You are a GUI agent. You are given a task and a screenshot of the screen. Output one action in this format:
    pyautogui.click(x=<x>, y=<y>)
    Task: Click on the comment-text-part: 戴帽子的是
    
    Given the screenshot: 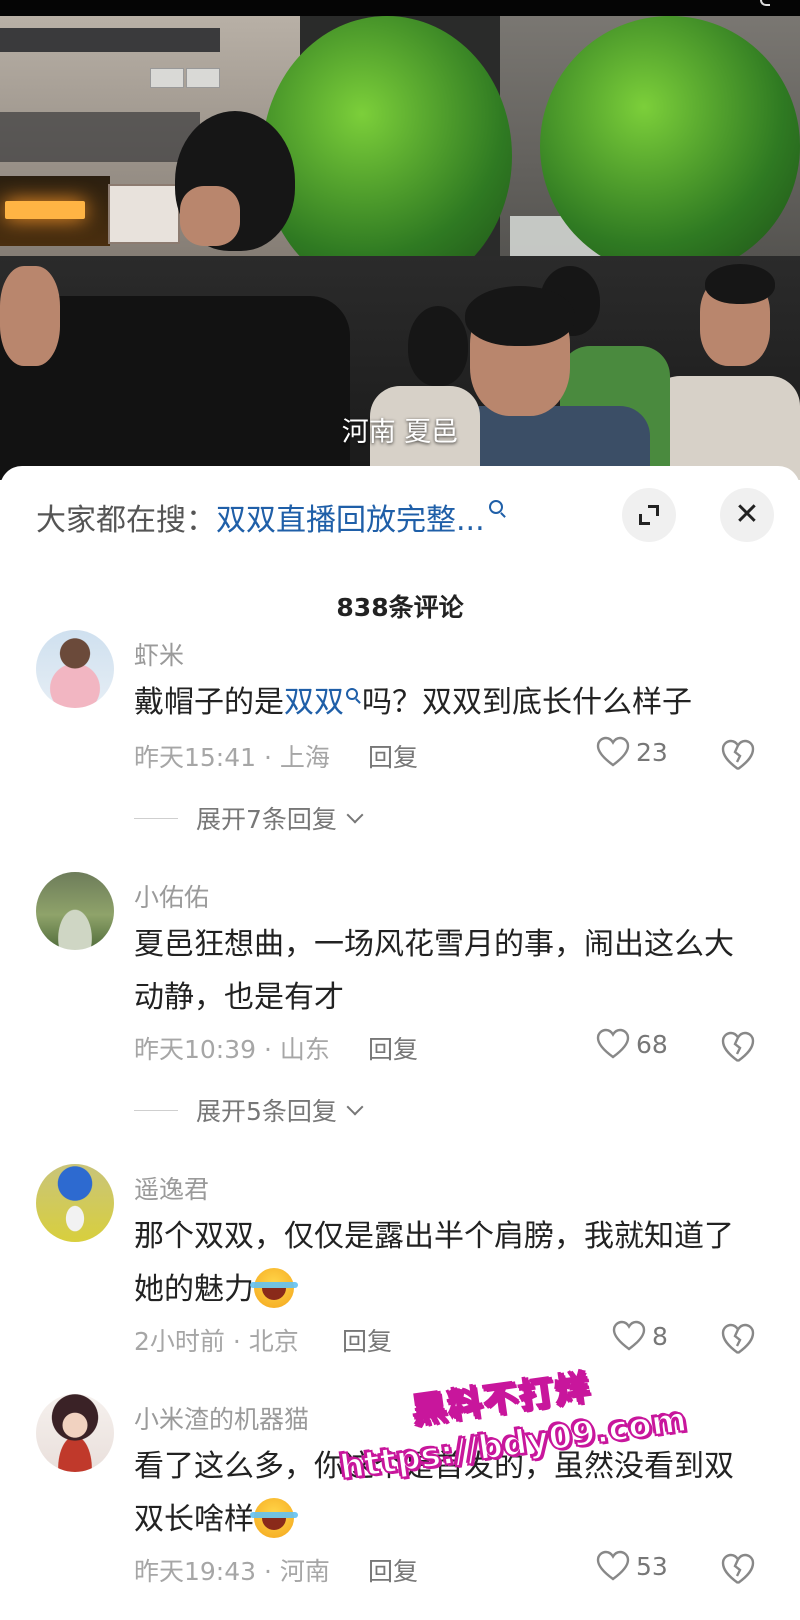 What is the action you would take?
    pyautogui.click(x=209, y=702)
    